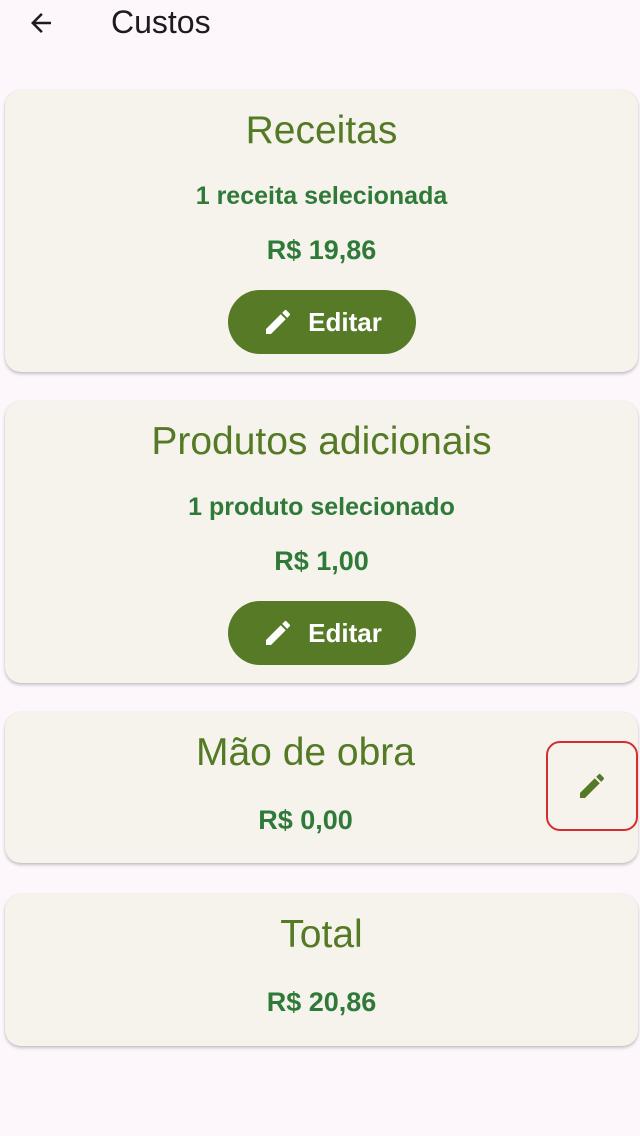 Image resolution: width=640 pixels, height=1136 pixels. What do you see at coordinates (321, 130) in the screenshot?
I see `receitas-title: Receitas` at bounding box center [321, 130].